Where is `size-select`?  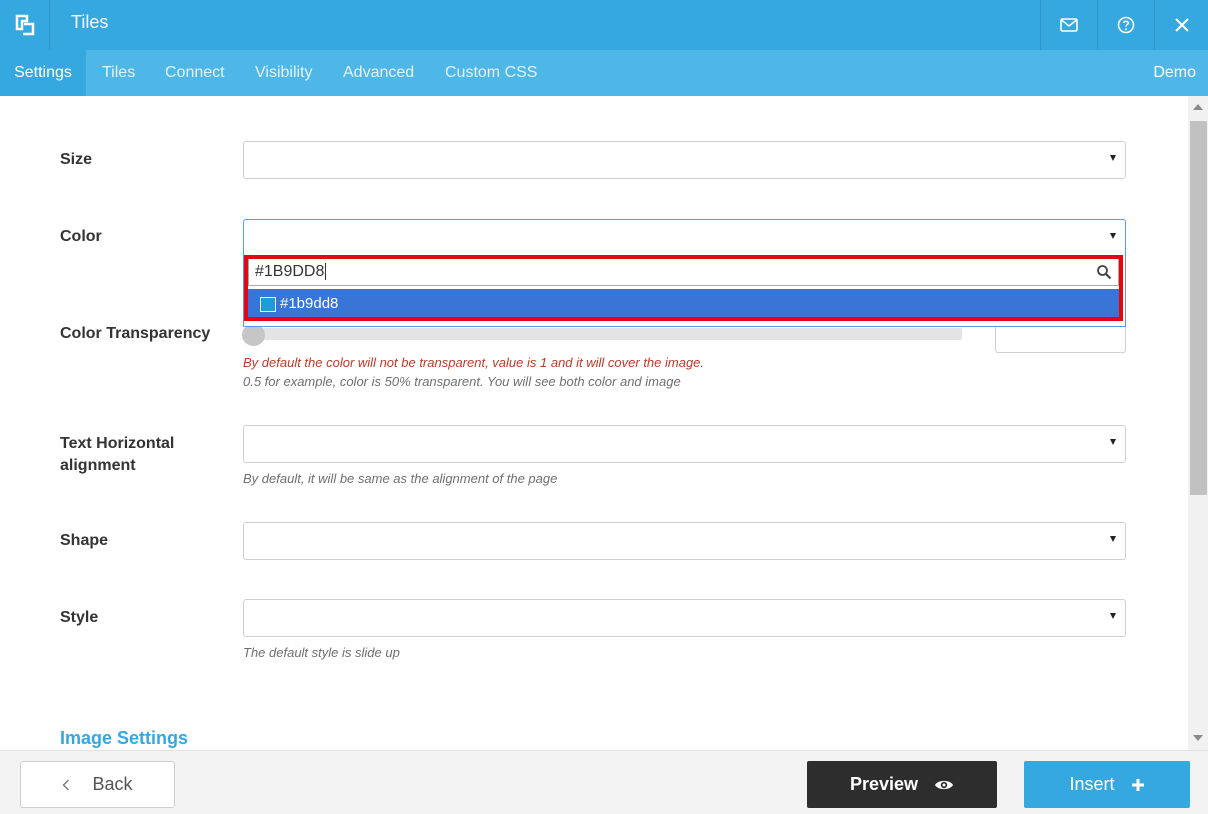
size-select is located at coordinates (684, 160).